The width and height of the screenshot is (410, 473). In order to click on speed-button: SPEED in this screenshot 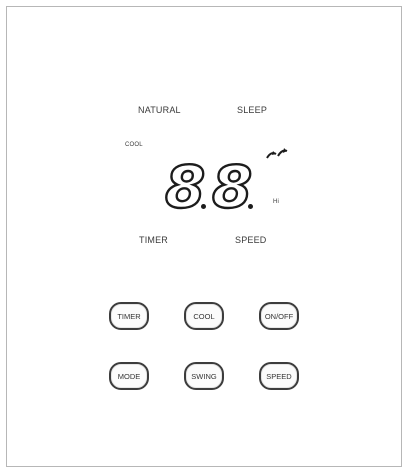, I will do `click(279, 376)`.